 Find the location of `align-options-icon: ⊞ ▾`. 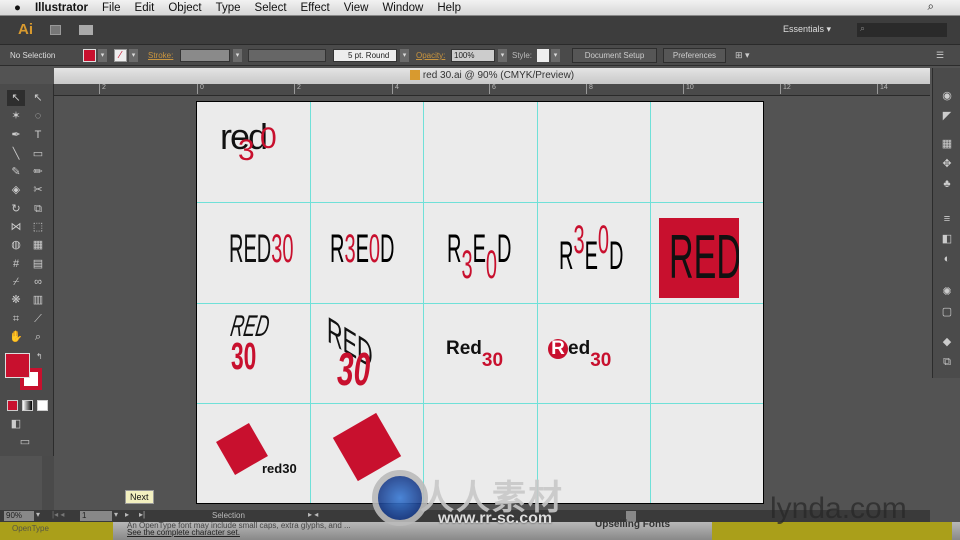

align-options-icon: ⊞ ▾ is located at coordinates (742, 55).